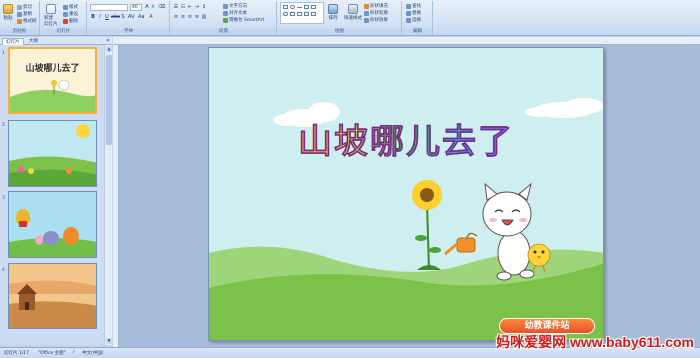 The image size is (700, 358). Describe the element at coordinates (339, 32) in the screenshot. I see `drawing-group-title: 绘图` at that location.